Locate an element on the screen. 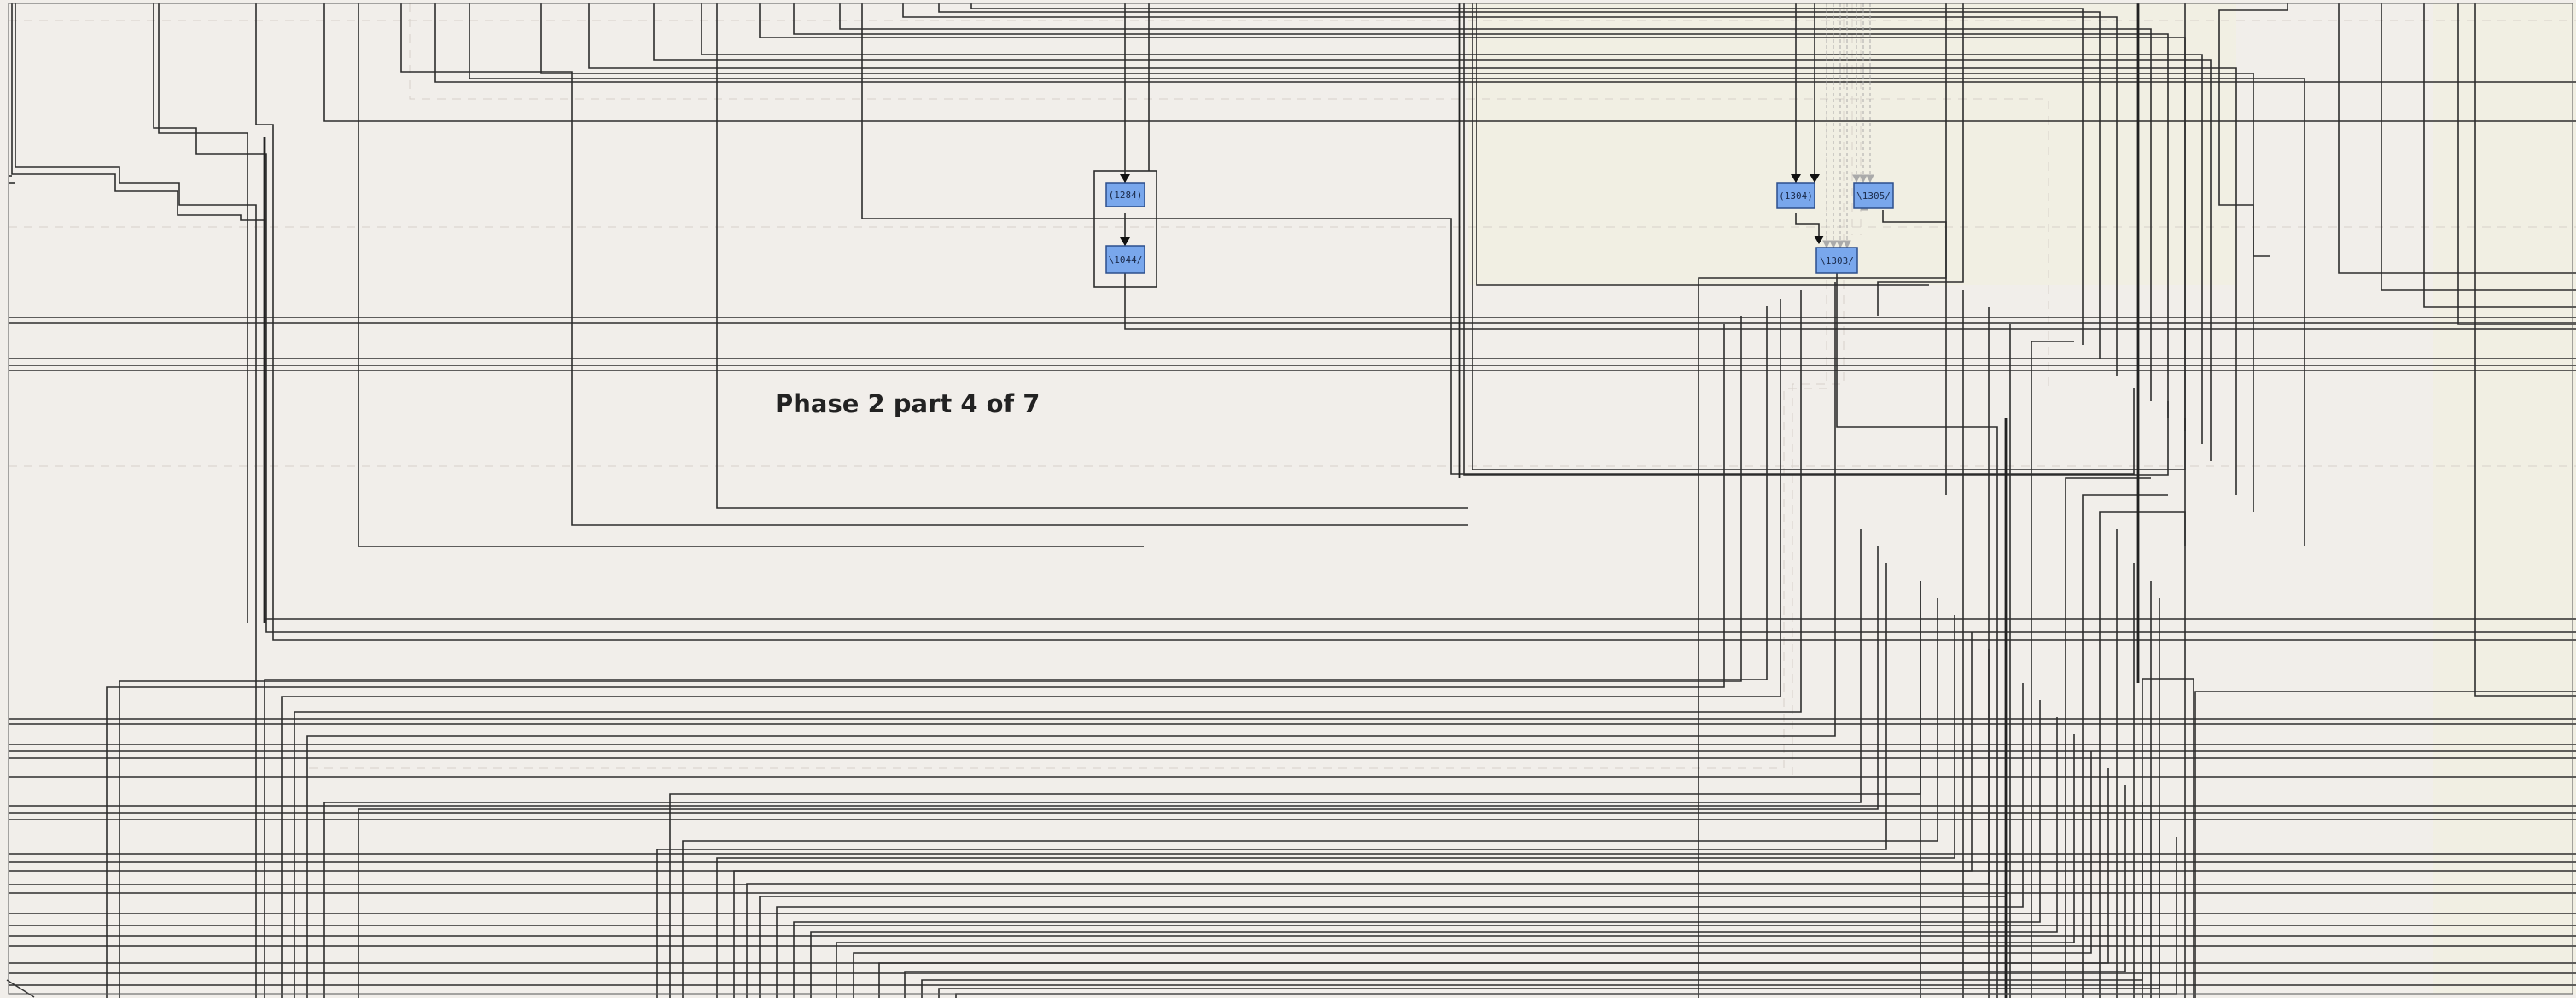 The height and width of the screenshot is (998, 2576). node-1304-label: (1304) is located at coordinates (1796, 195).